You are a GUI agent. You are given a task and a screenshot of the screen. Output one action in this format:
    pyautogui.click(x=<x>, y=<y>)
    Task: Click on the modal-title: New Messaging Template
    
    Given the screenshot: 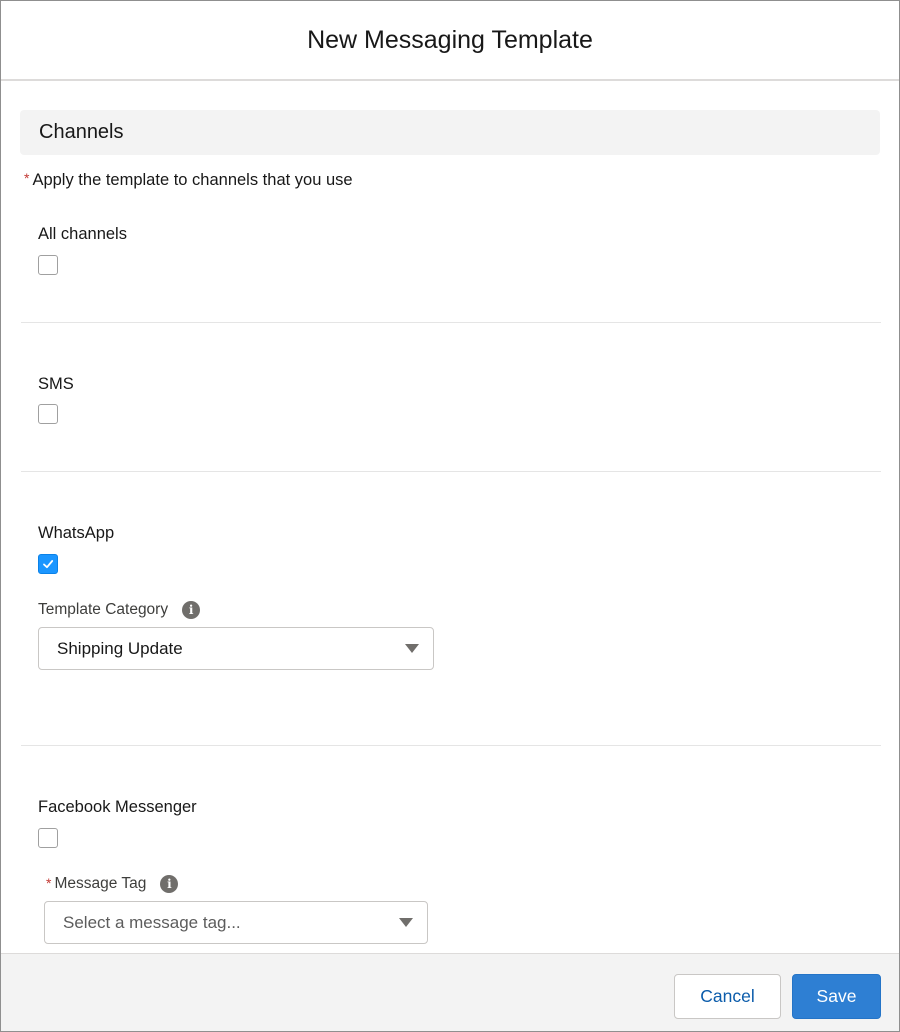 What is the action you would take?
    pyautogui.click(x=450, y=39)
    